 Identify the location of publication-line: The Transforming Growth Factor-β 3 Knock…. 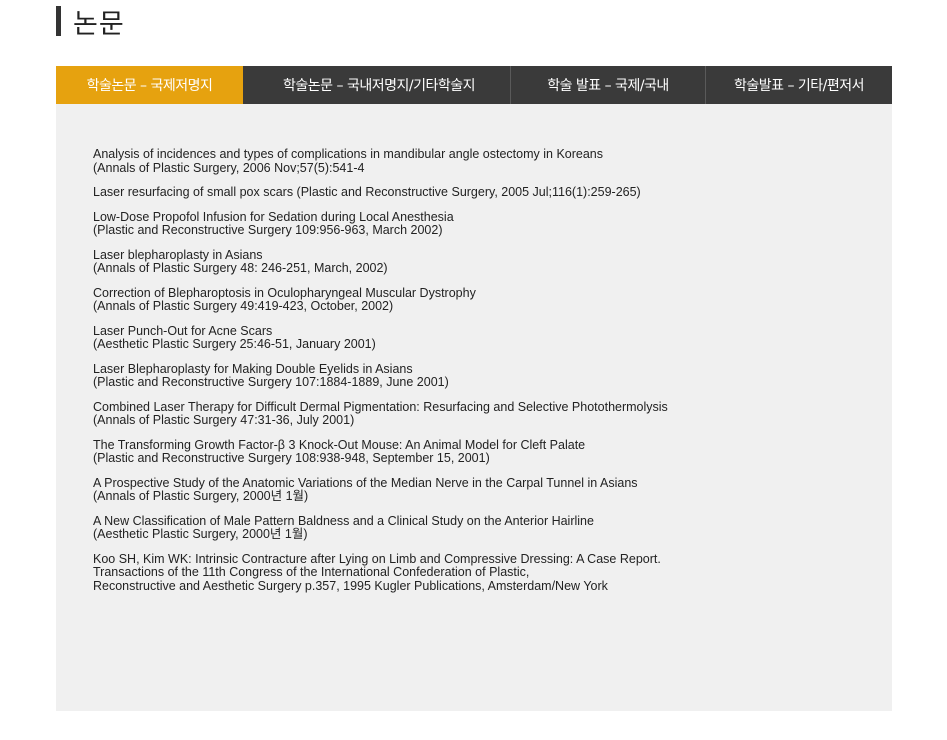
(339, 444).